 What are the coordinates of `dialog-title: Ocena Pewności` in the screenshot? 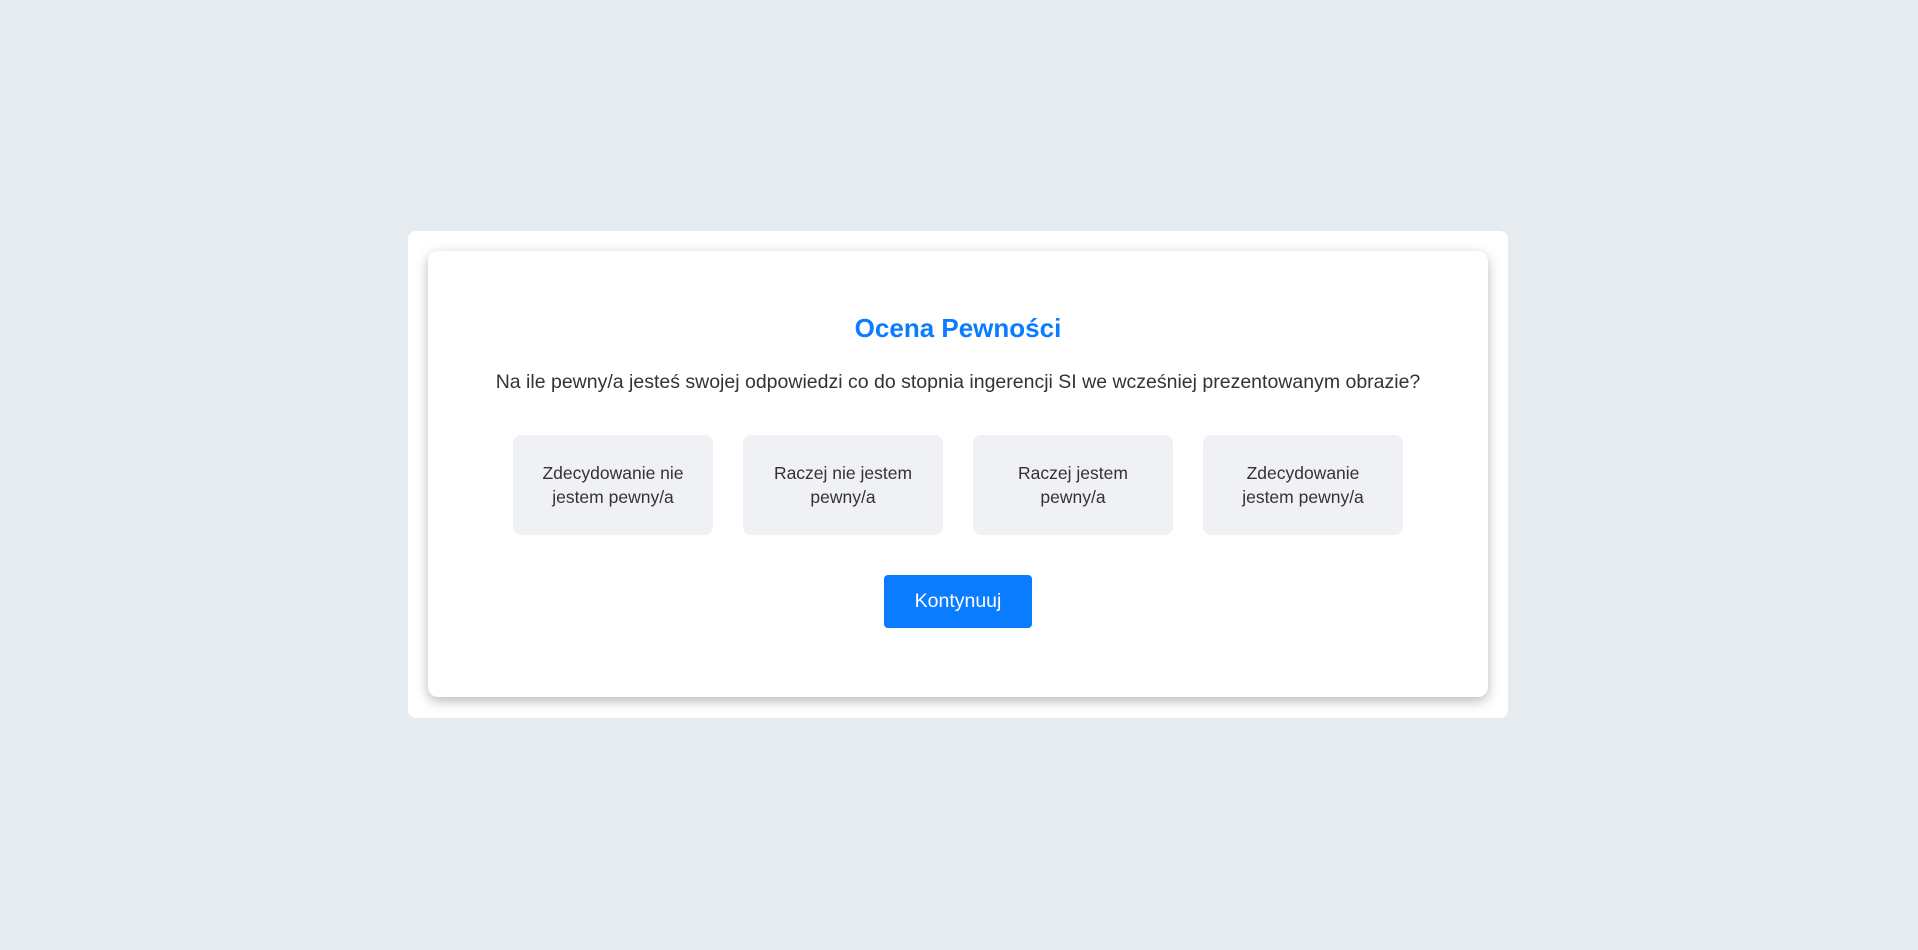 It's located at (958, 328).